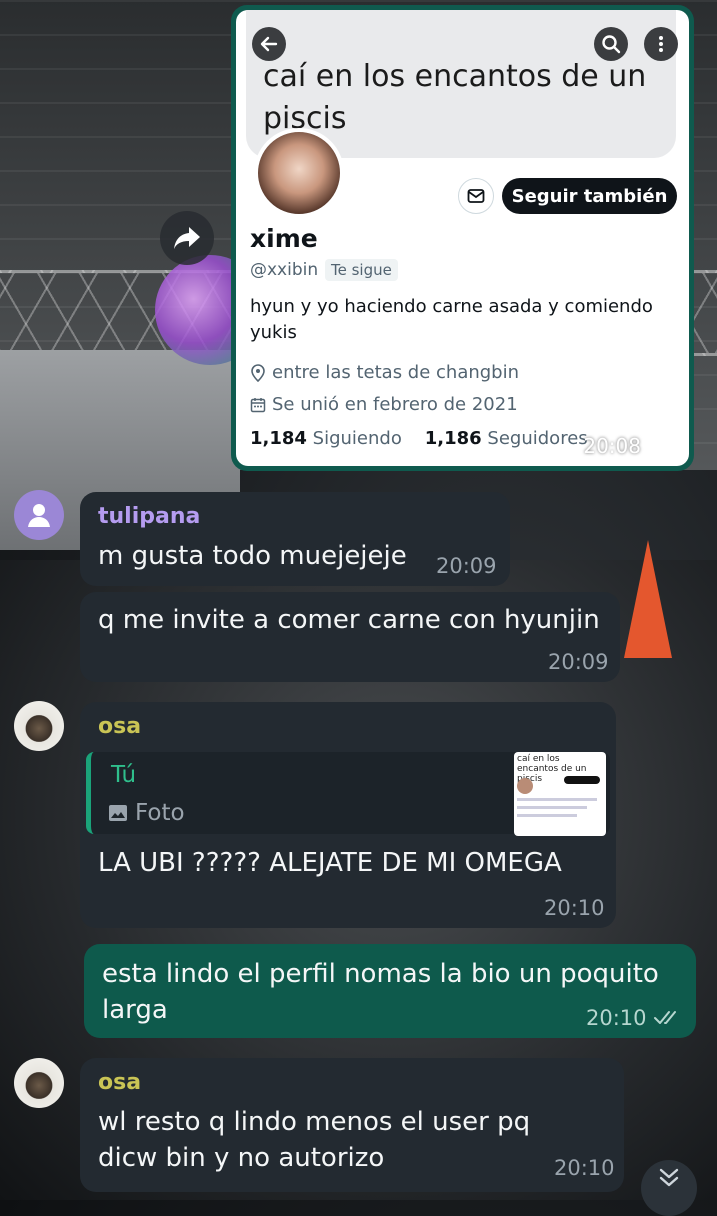  What do you see at coordinates (348, 794) in the screenshot?
I see `reply-preview: Tú Foto caí en los encantos de un piscis` at bounding box center [348, 794].